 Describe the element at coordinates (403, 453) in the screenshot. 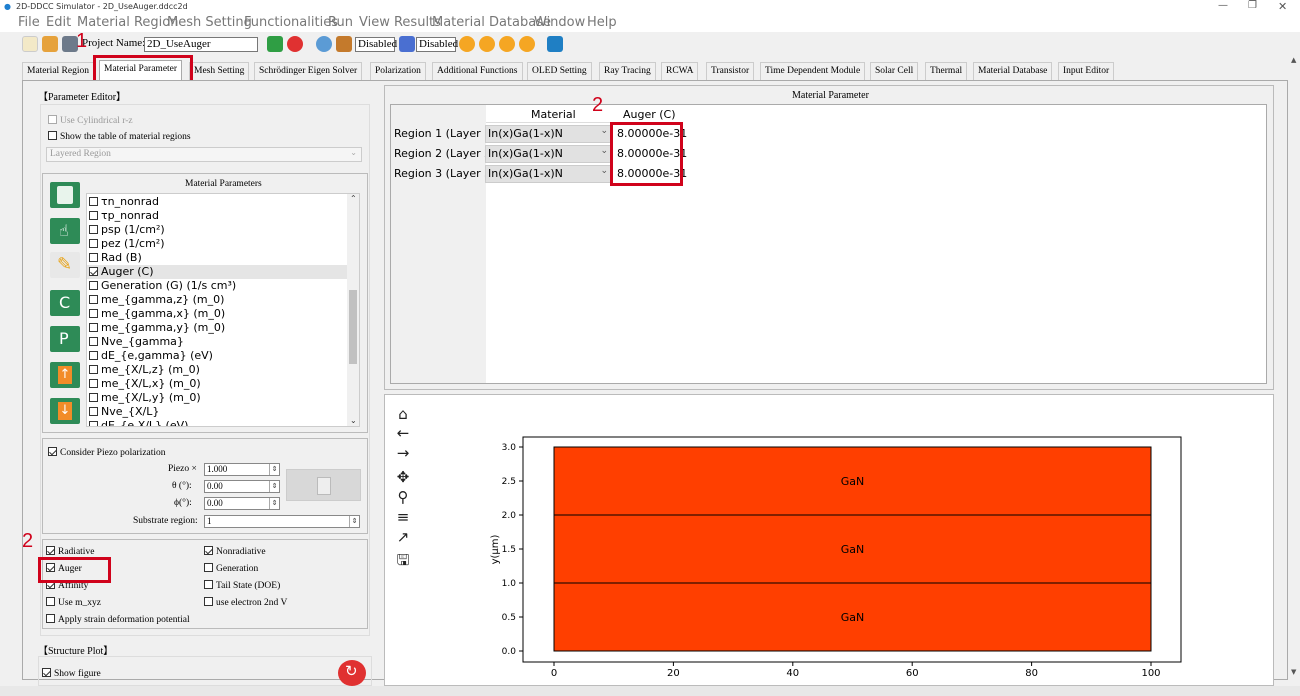

I see `forward-arrow-icon: →` at that location.